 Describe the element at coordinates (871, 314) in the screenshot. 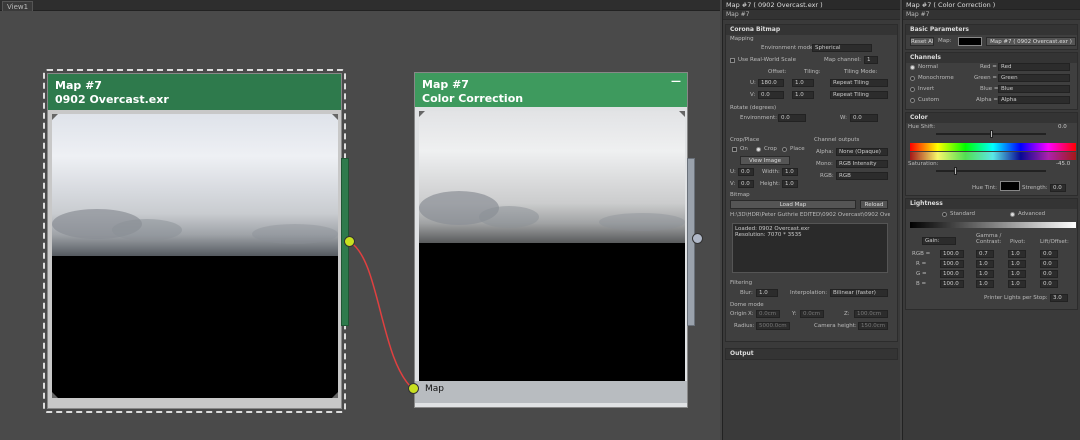

I see `origin-z-field: 100.0cm` at that location.